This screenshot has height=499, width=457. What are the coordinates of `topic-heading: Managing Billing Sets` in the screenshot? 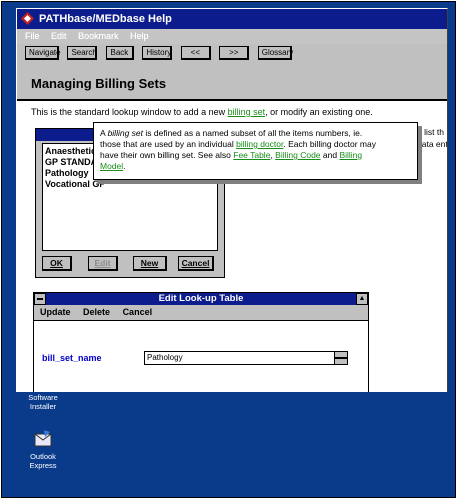 It's located at (99, 83).